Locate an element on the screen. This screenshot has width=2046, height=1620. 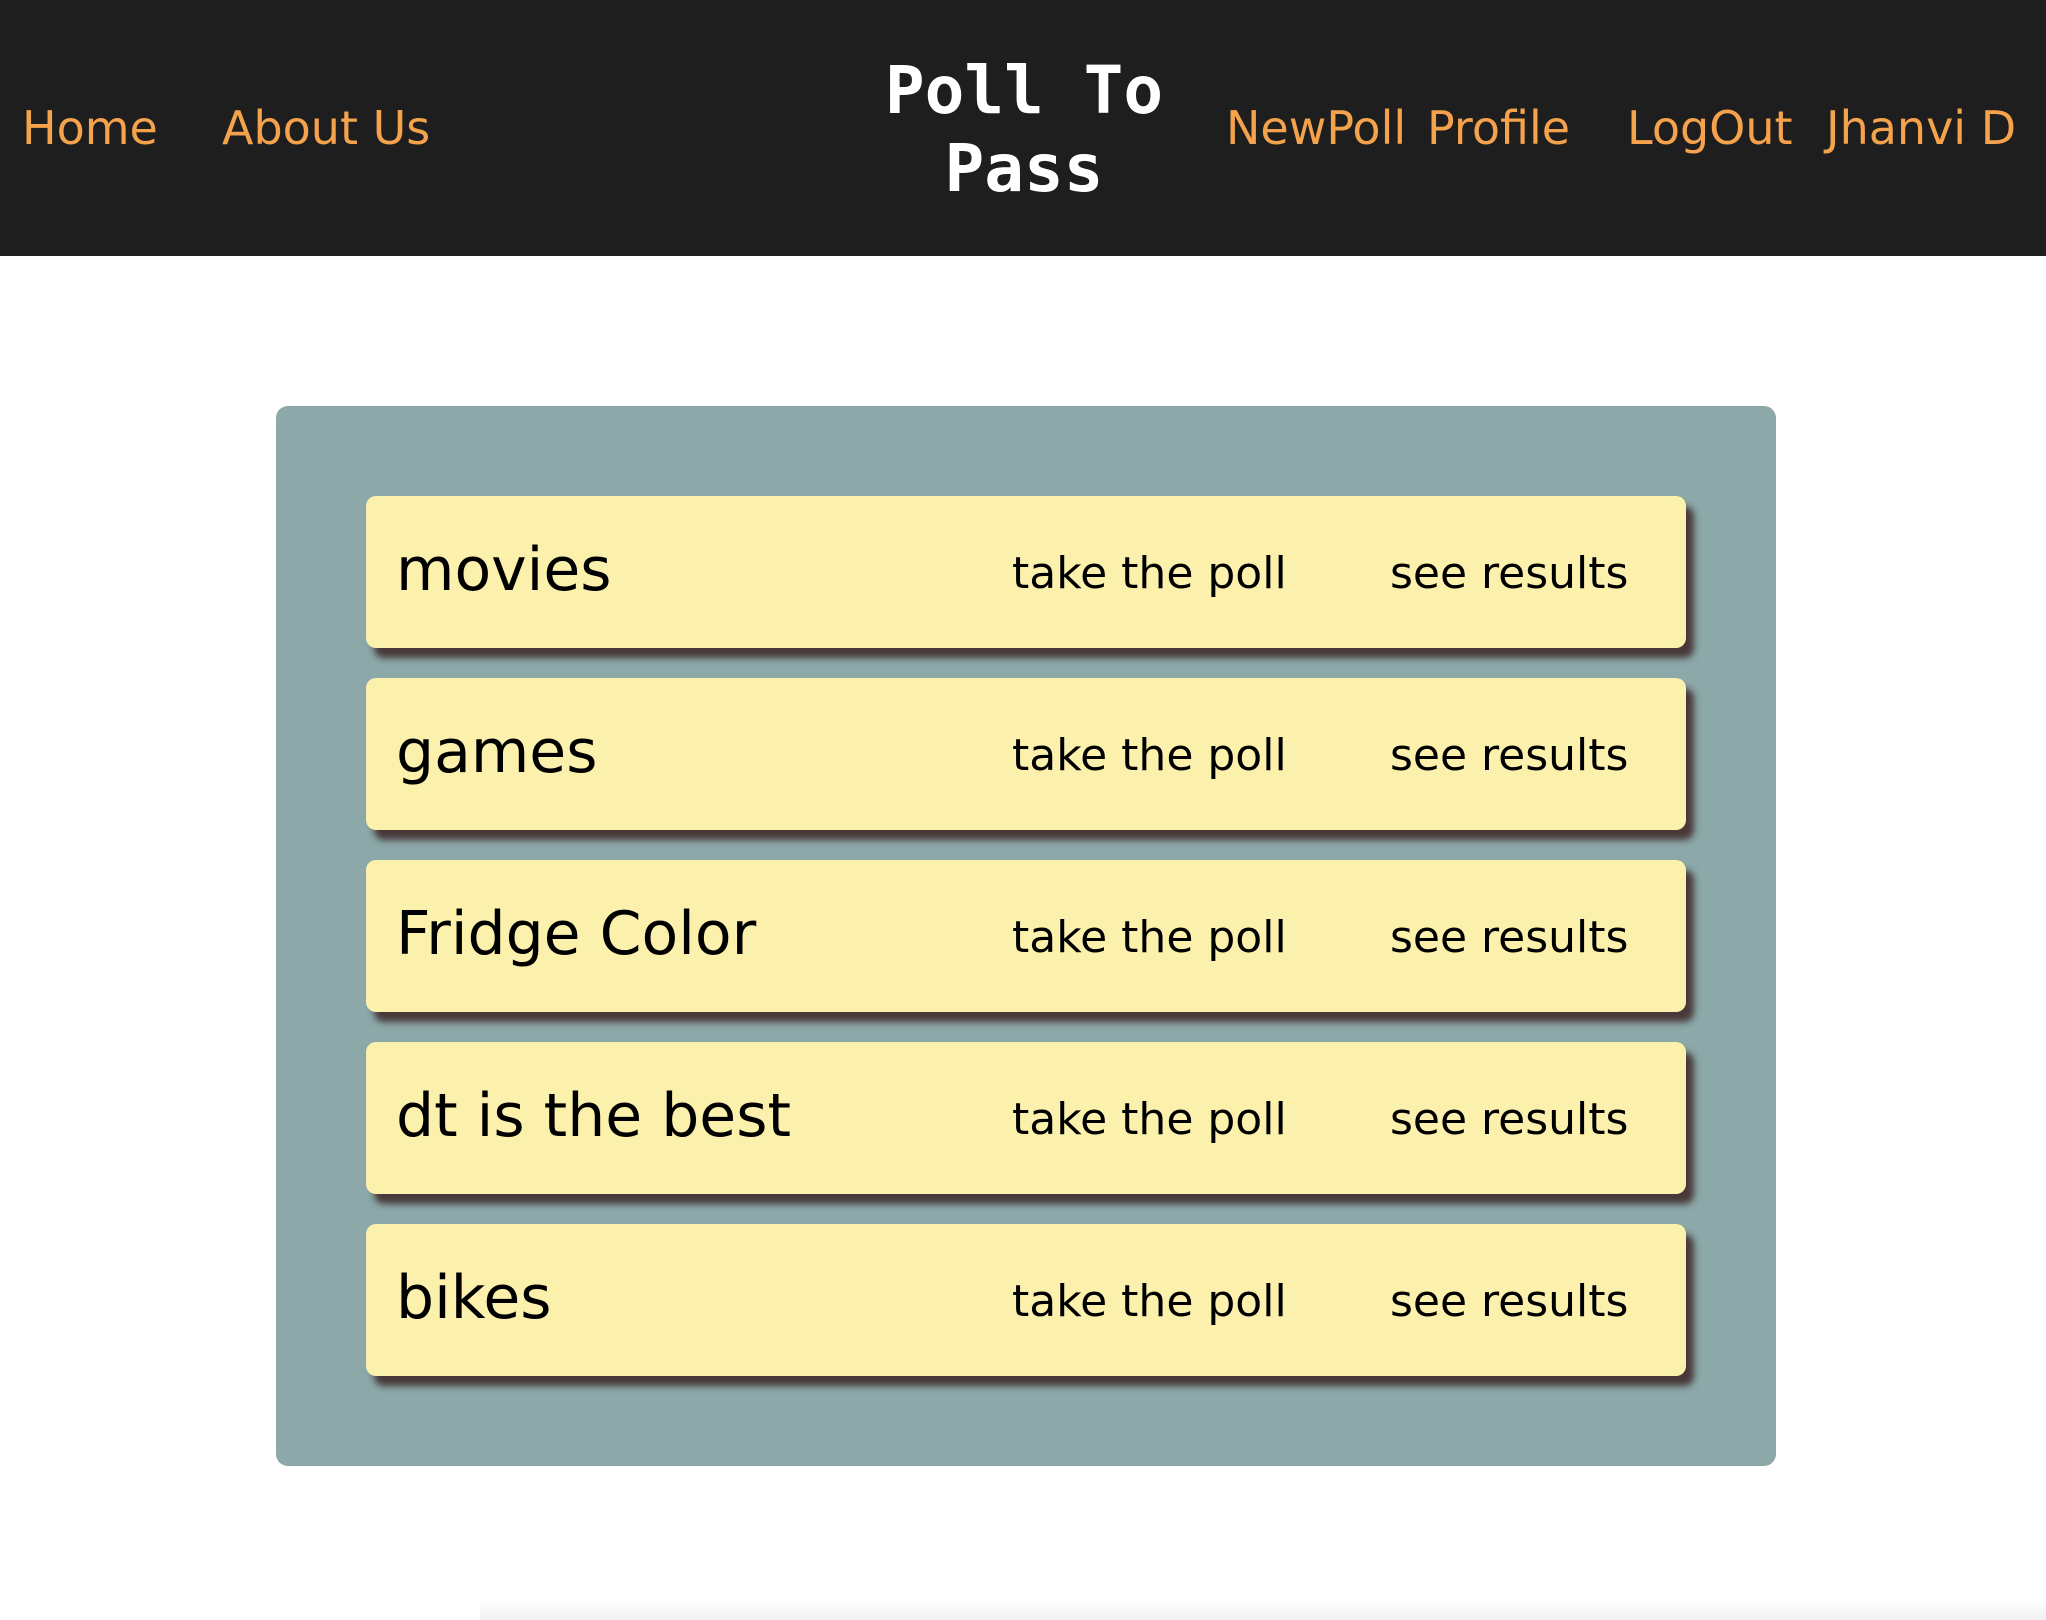
site-title: Poll To Pass is located at coordinates (1024, 130).